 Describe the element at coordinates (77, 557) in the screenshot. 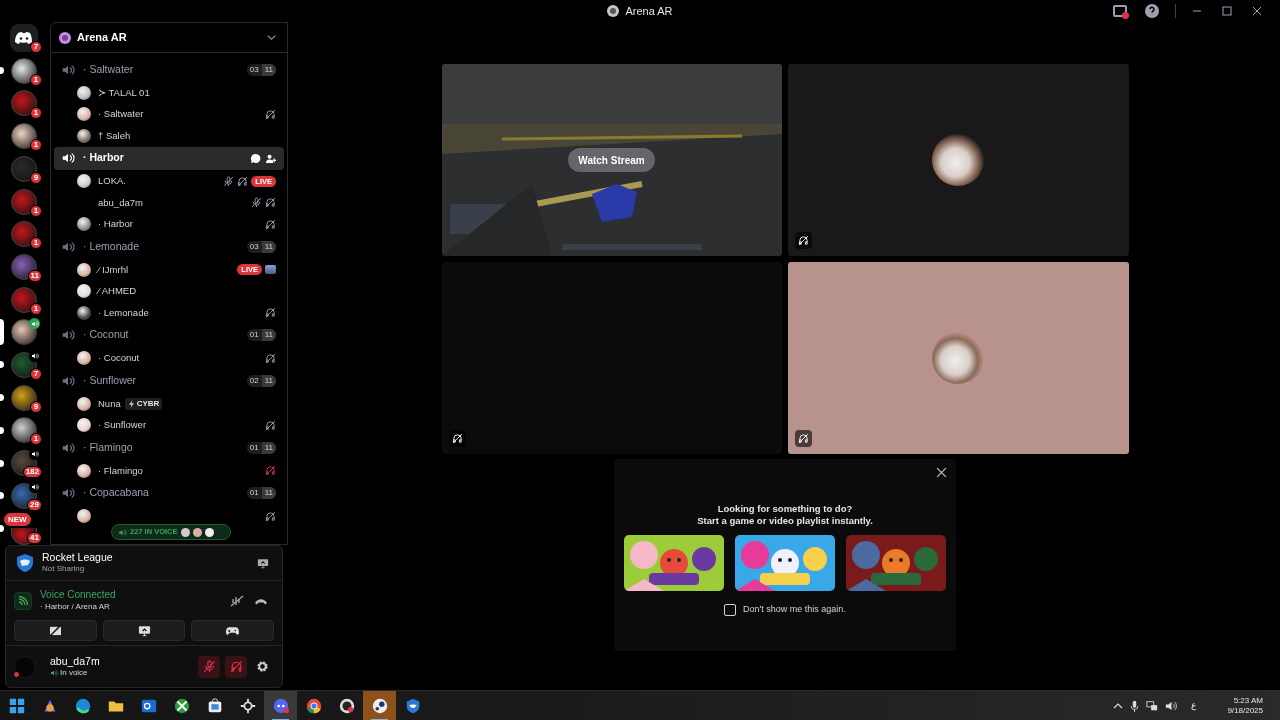

I see `activity-title: Rocket League` at that location.